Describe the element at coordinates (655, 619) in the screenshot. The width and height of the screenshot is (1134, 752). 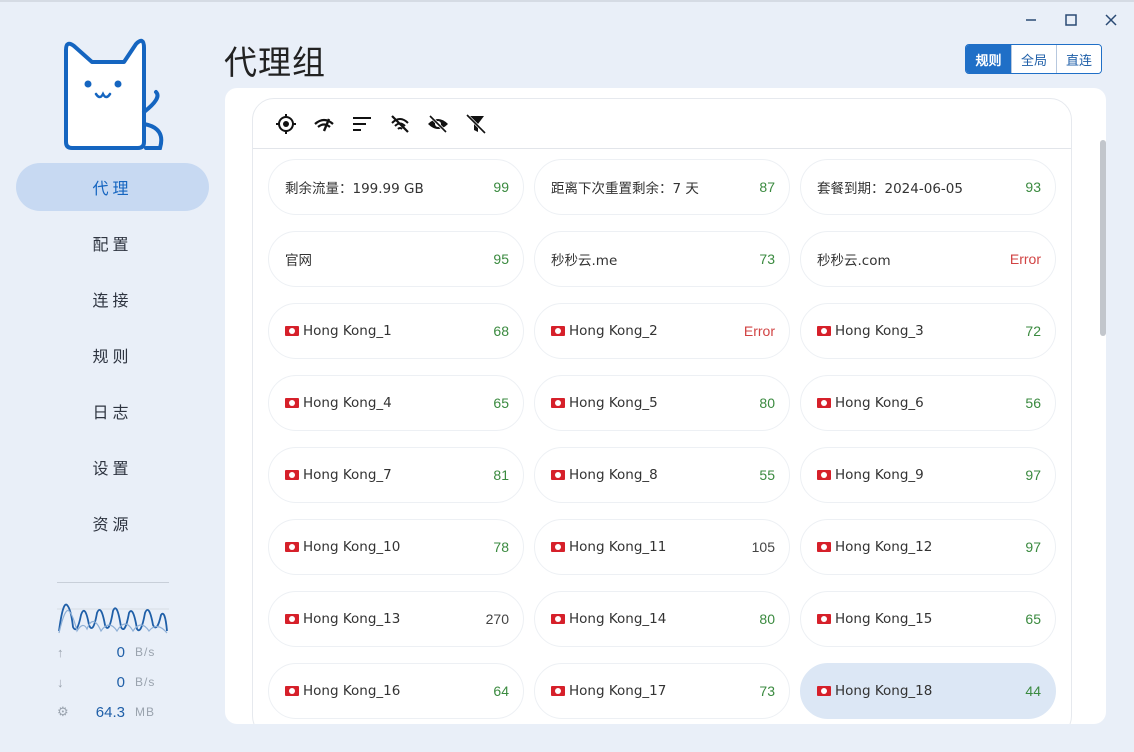
I see `proxy-name: Hong Kong_14` at that location.